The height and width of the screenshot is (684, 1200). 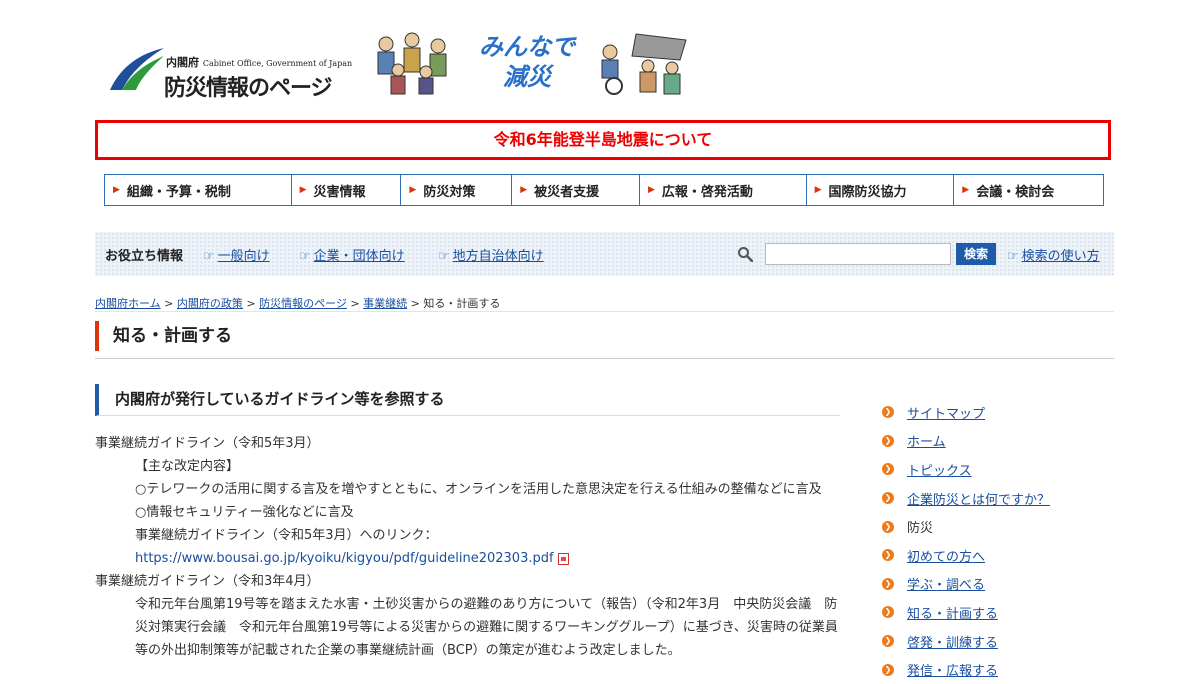 What do you see at coordinates (128, 303) in the screenshot?
I see `breadcrumb-item: 内閣府ホーム` at bounding box center [128, 303].